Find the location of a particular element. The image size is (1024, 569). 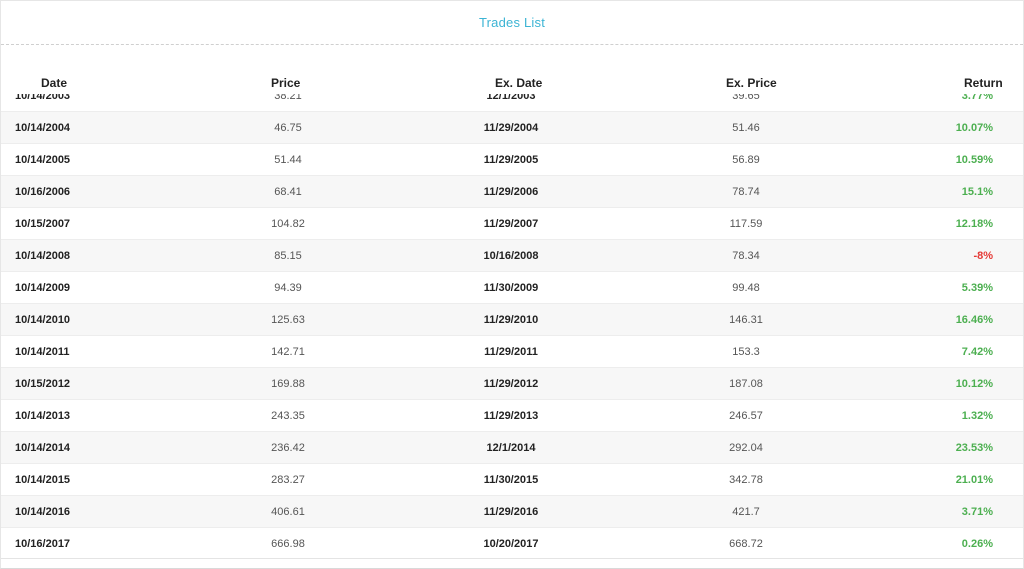

column-header-ex-date: Ex. Date is located at coordinates (518, 83).